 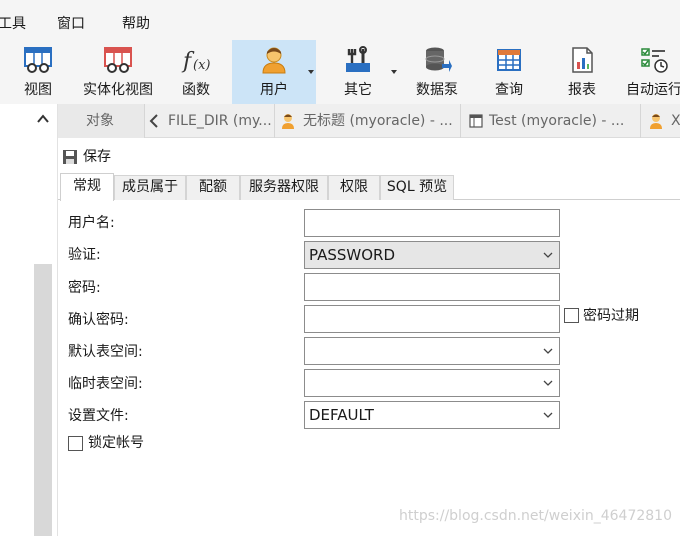 I want to click on username-label: 用户名:, so click(x=91, y=223).